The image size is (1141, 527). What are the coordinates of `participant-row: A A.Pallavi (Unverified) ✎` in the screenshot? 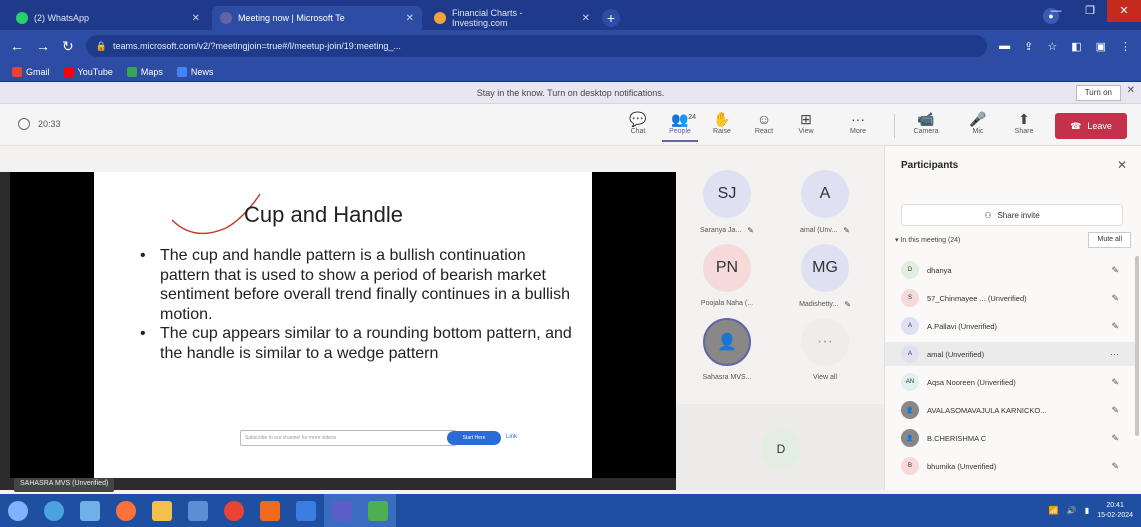 It's located at (1010, 326).